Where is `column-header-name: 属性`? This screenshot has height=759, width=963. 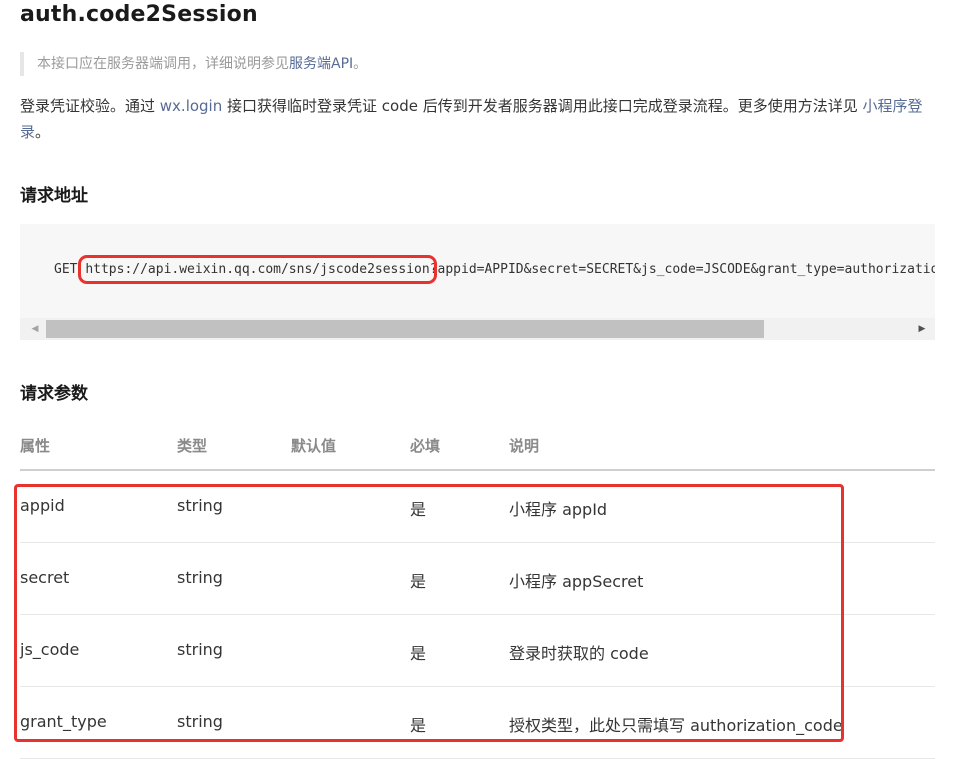 column-header-name: 属性 is located at coordinates (35, 446).